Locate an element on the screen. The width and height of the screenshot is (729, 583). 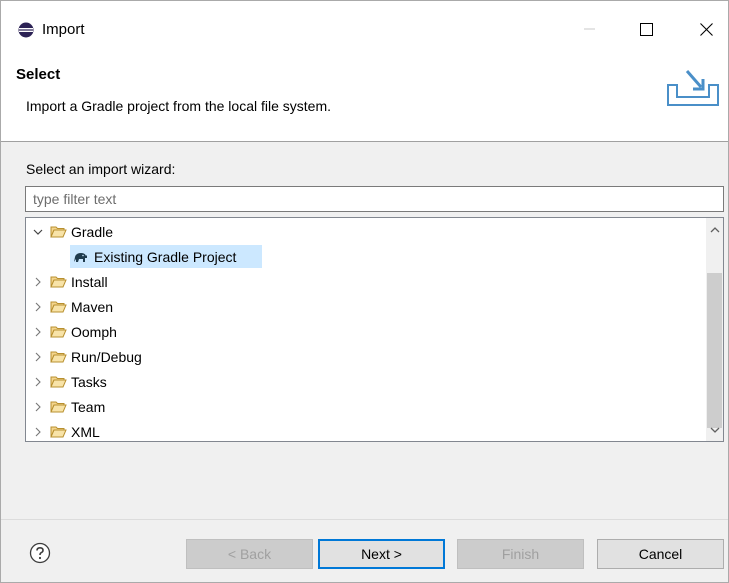
minimize-icon is located at coordinates (589, 29).